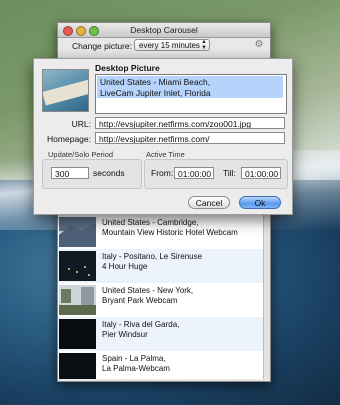 The height and width of the screenshot is (405, 340). What do you see at coordinates (102, 46) in the screenshot?
I see `change-picture-label: Change picture:` at bounding box center [102, 46].